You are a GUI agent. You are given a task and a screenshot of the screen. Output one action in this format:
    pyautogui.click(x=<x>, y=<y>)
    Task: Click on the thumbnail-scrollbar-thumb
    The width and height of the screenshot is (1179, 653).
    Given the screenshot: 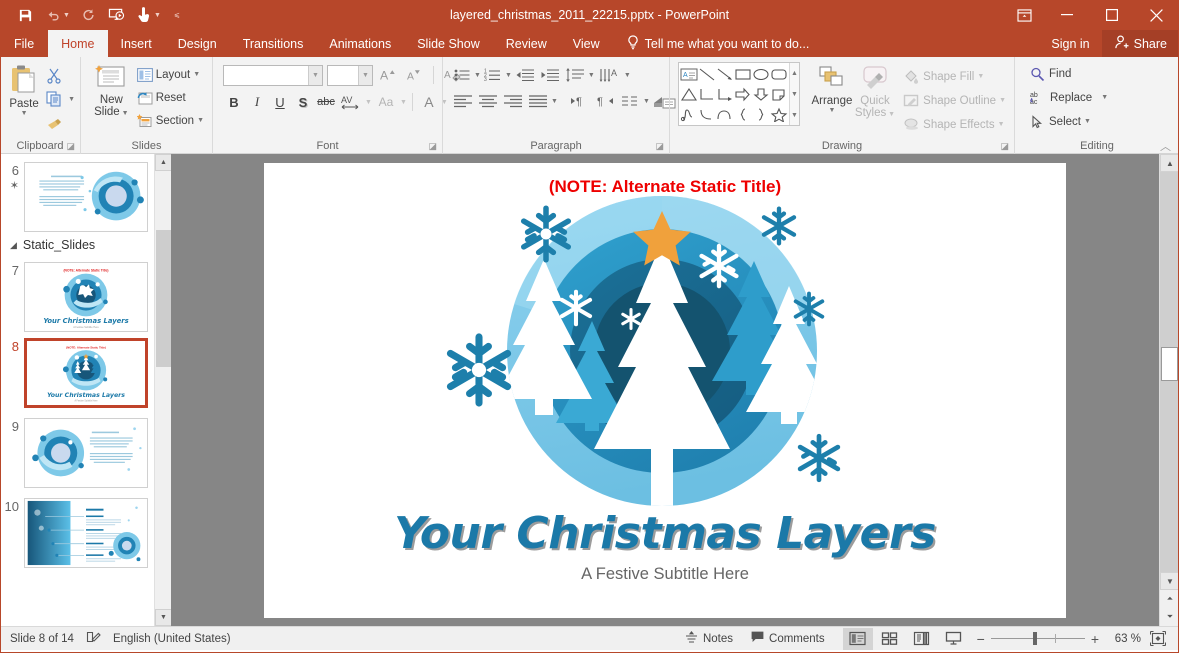 What is the action you would take?
    pyautogui.click(x=163, y=298)
    